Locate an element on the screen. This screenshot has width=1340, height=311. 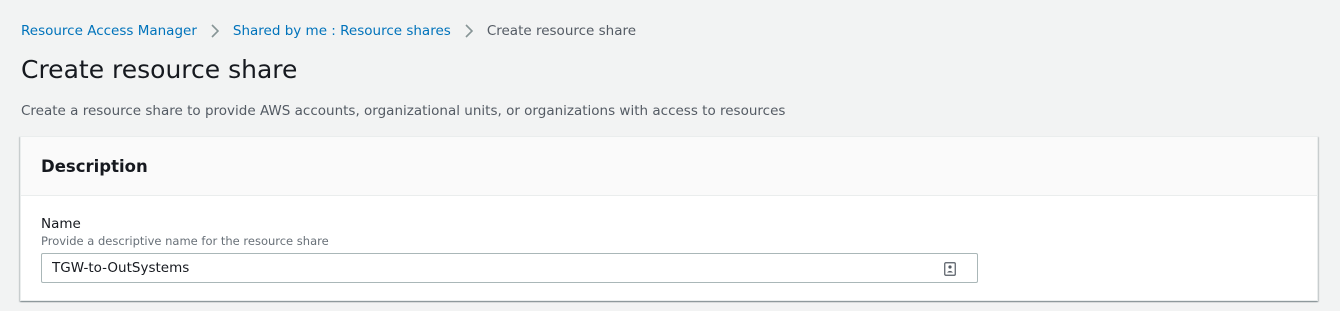
name-input-wrapper is located at coordinates (509, 268).